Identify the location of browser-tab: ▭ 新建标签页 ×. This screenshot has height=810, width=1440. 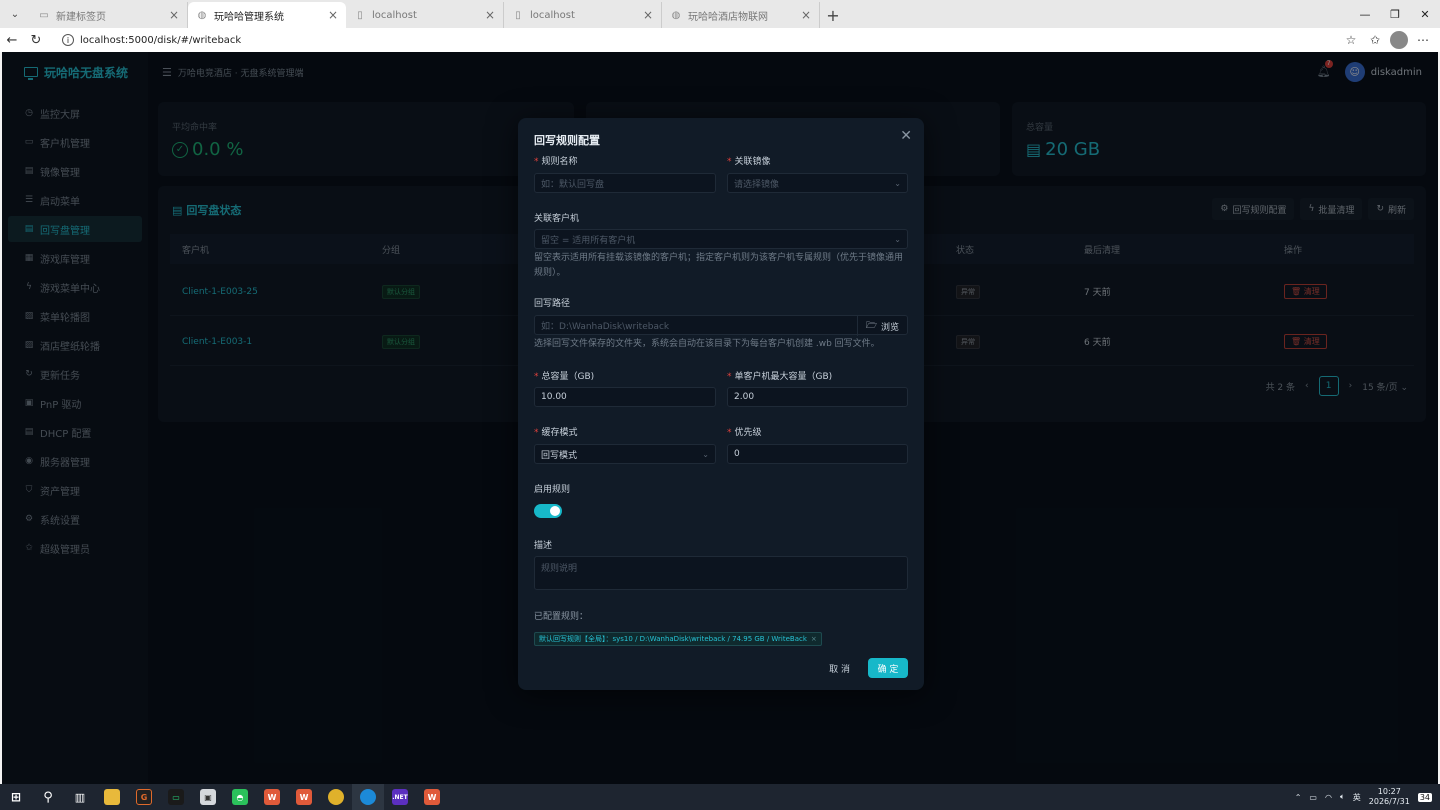
(109, 15).